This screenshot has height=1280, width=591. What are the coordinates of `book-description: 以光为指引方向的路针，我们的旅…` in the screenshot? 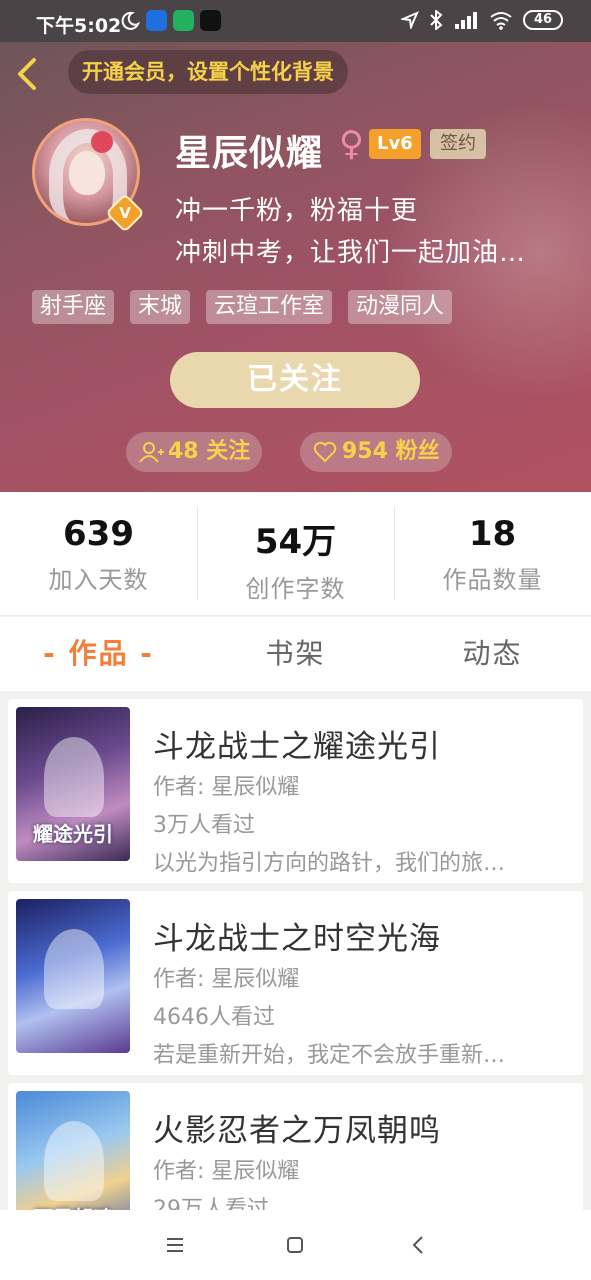 It's located at (329, 863).